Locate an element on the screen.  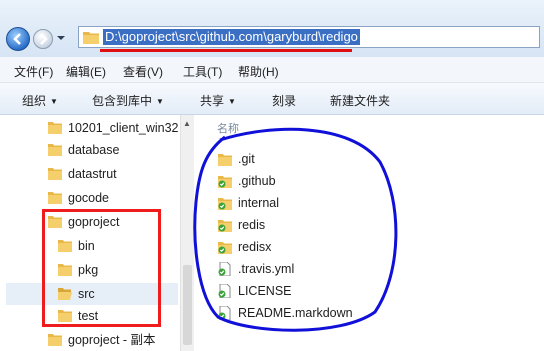
tree-item-gocode: gocode is located at coordinates (113, 198).